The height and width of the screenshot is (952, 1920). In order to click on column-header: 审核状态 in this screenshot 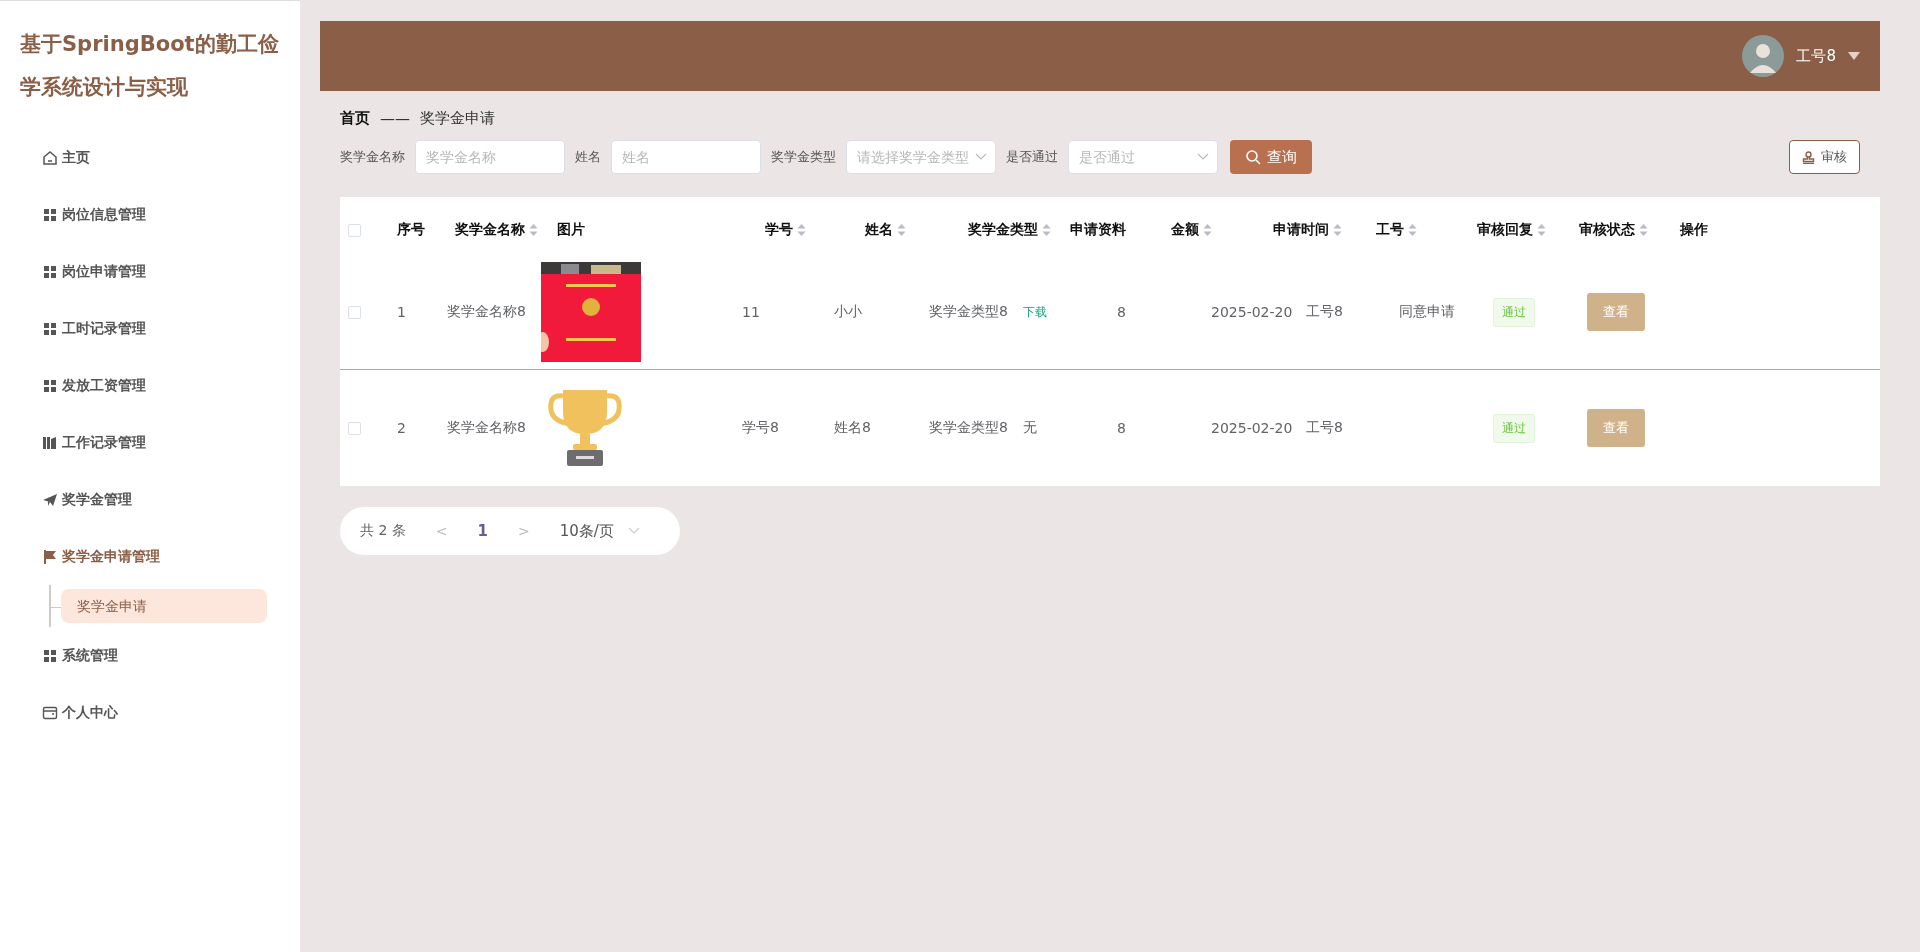, I will do `click(1625, 230)`.